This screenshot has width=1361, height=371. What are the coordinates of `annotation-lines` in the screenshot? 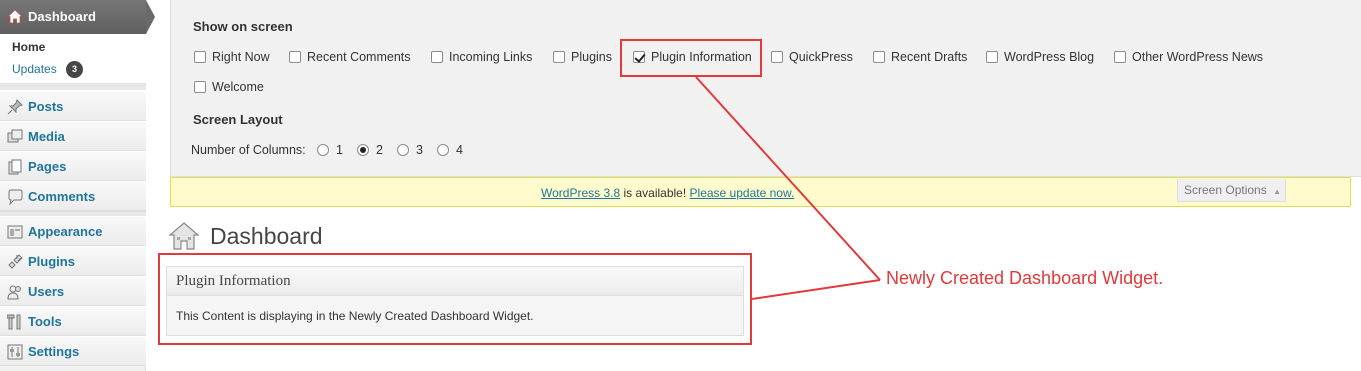 It's located at (788, 188).